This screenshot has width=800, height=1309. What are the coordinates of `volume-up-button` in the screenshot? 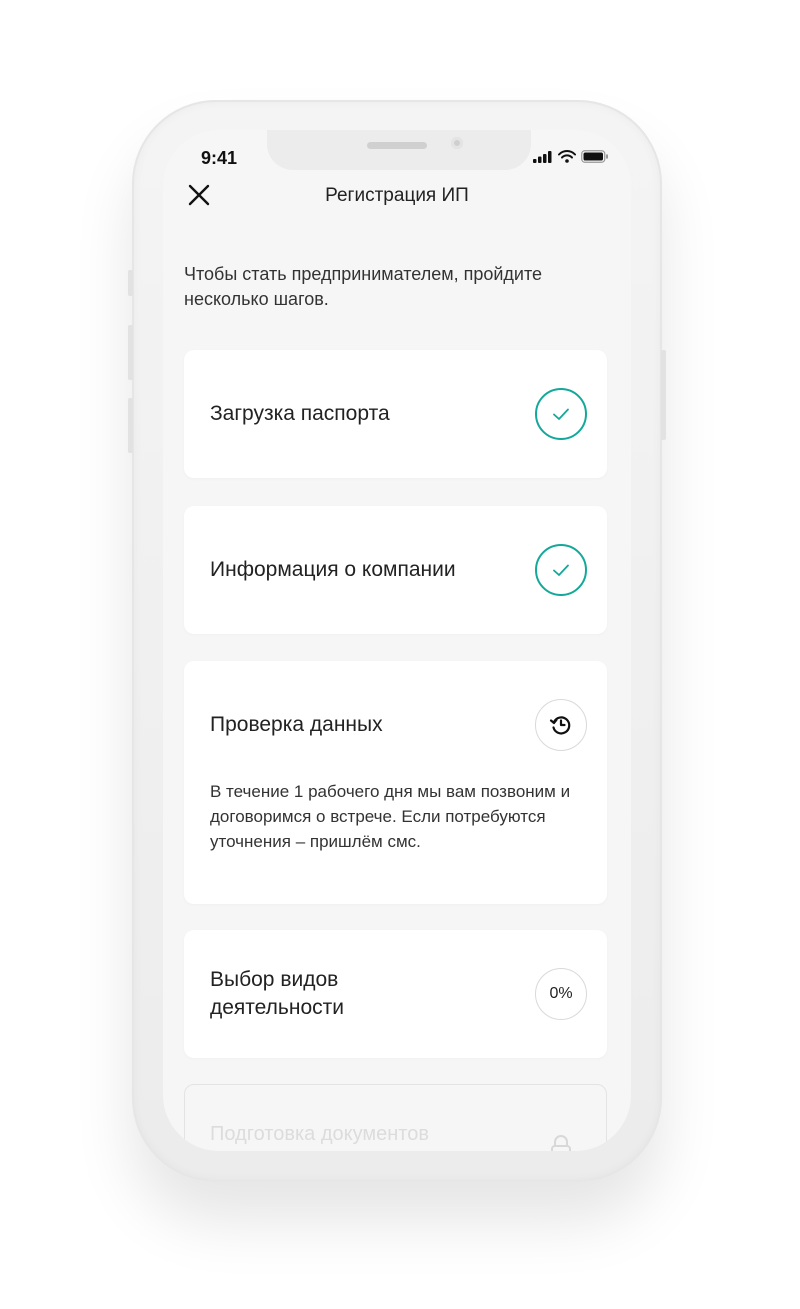 It's located at (130, 352).